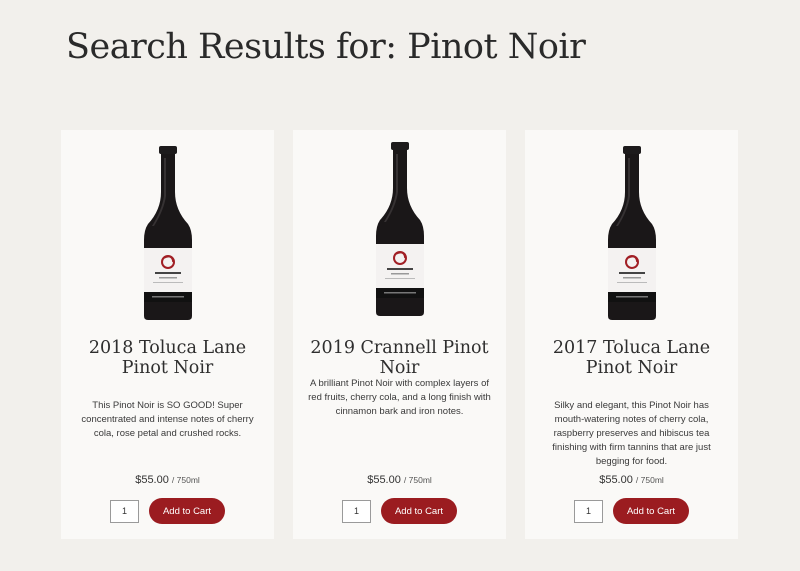 This screenshot has height=571, width=800. I want to click on product-title: 2019 Crannell Pinot Noir, so click(399, 358).